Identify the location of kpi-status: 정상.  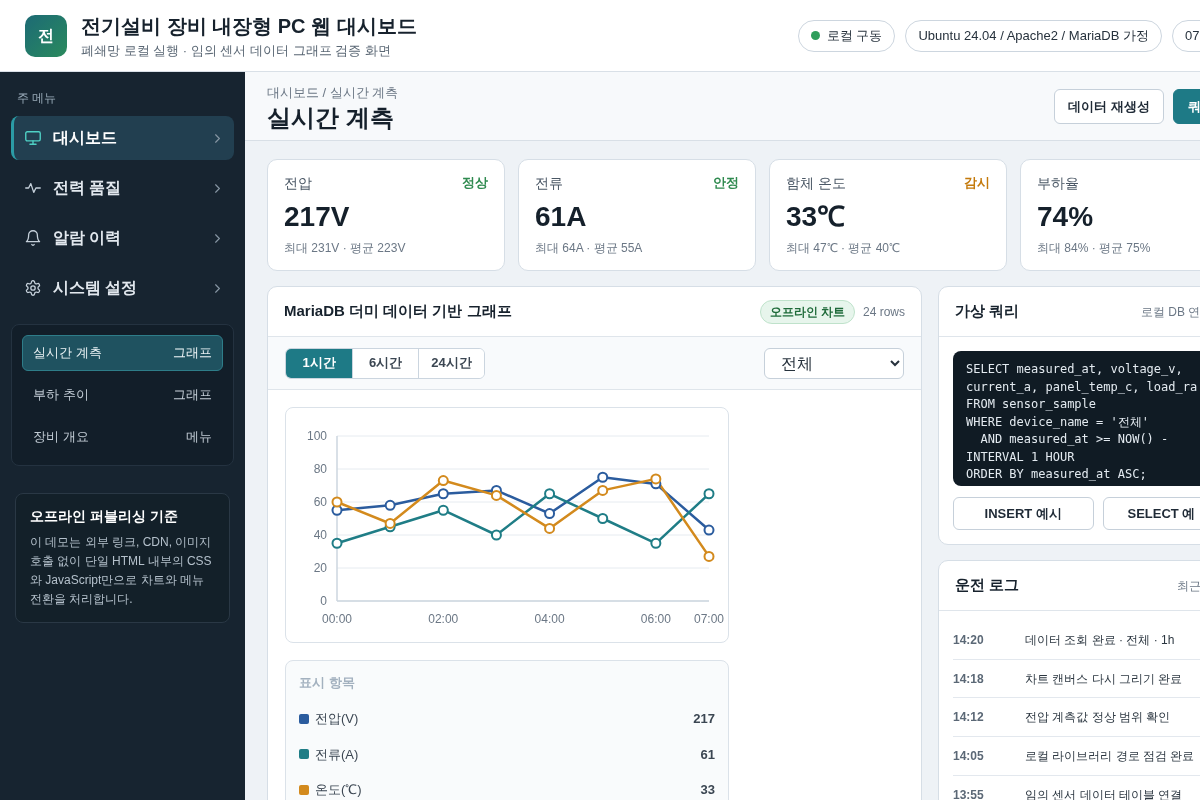
(475, 183).